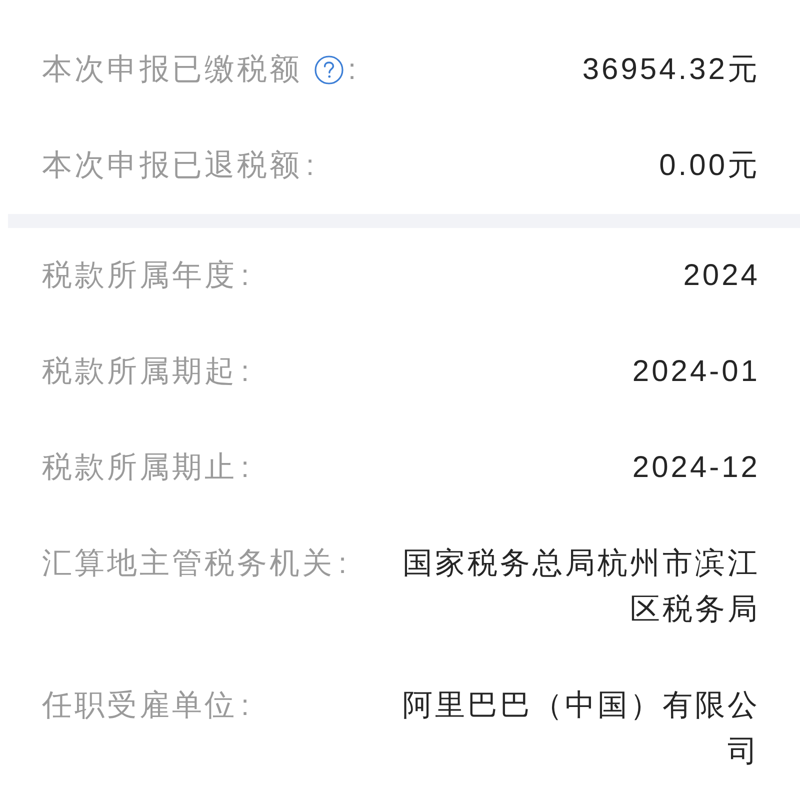  I want to click on field-label: 任职受雇单位, so click(139, 706).